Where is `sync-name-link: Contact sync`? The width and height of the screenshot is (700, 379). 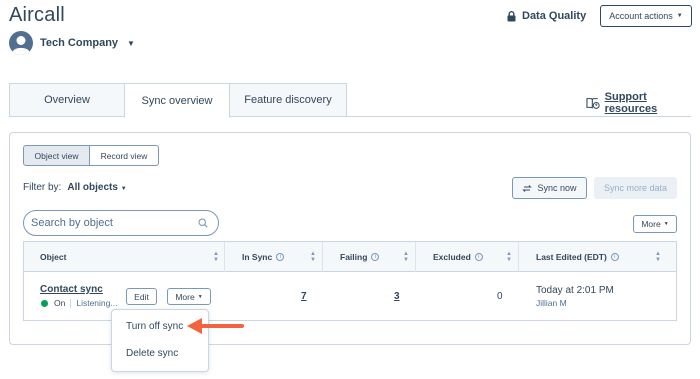 sync-name-link: Contact sync is located at coordinates (71, 289).